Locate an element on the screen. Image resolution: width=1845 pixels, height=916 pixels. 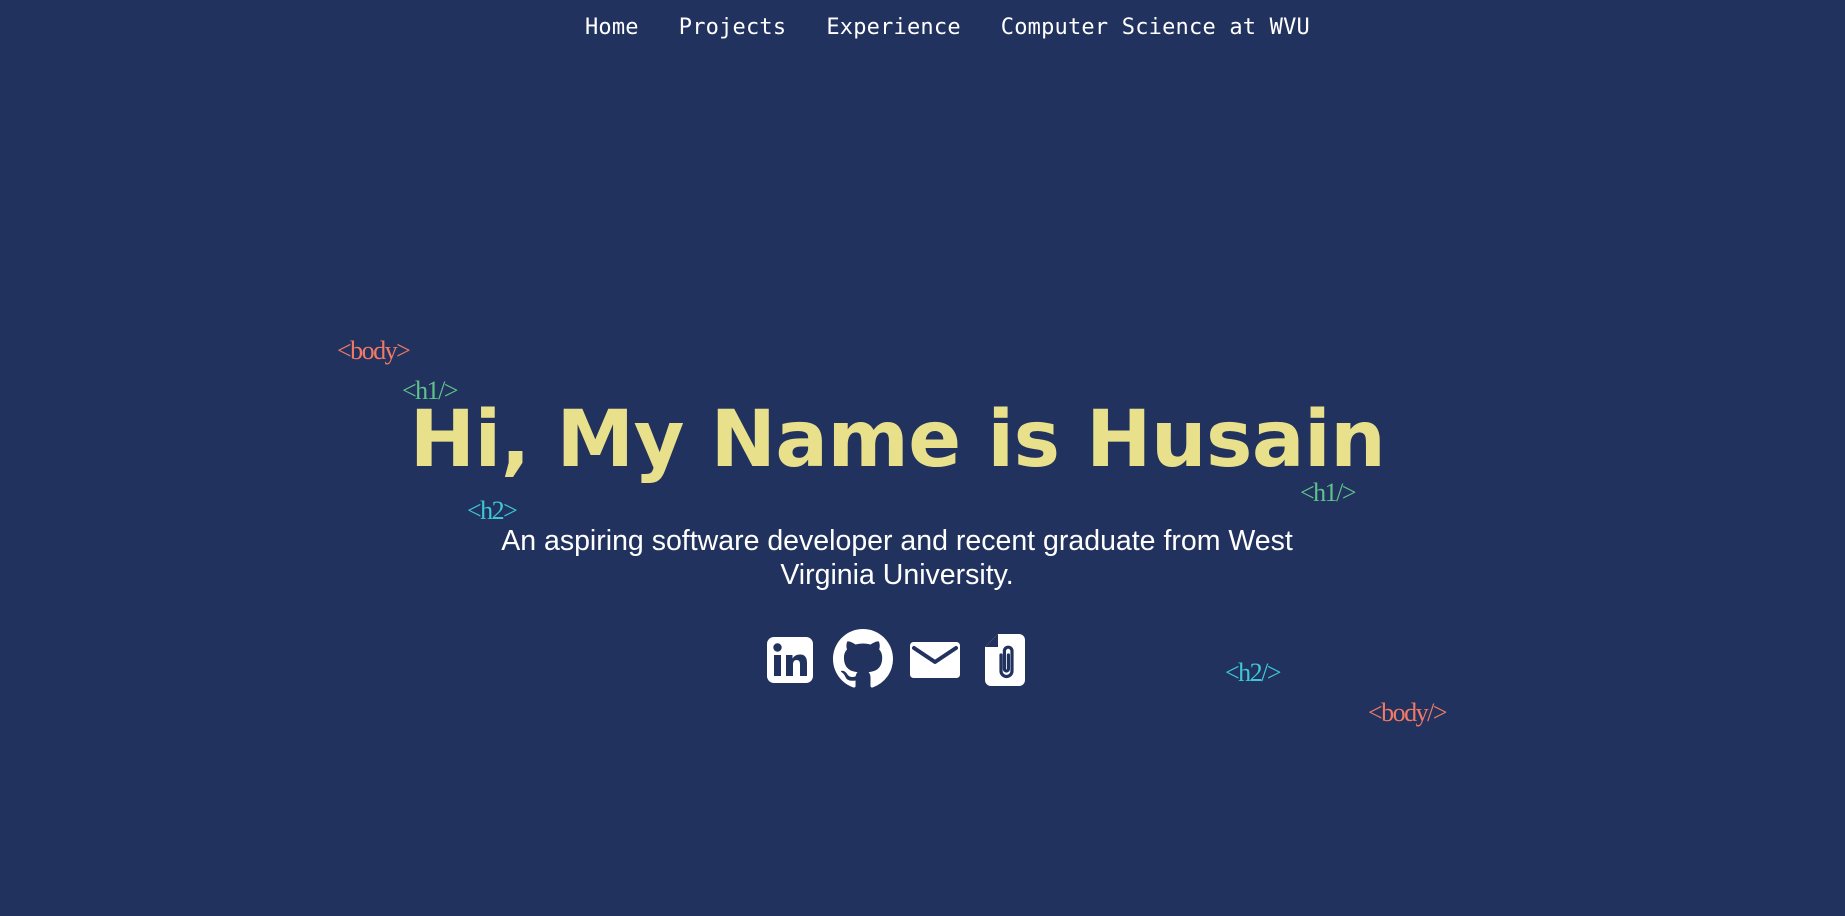
email-icon is located at coordinates (934, 660).